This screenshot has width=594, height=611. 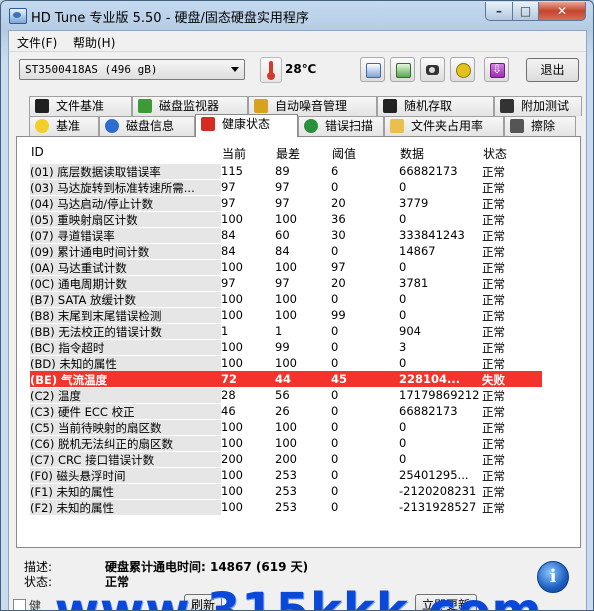 I want to click on copy-info-button, so click(x=402, y=69).